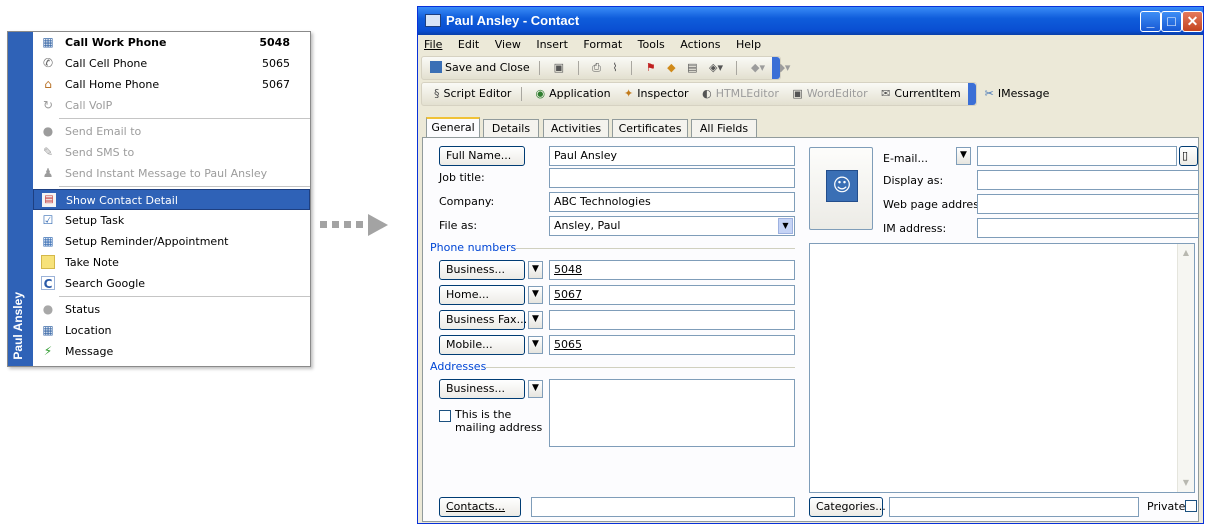 The image size is (1205, 527). Describe the element at coordinates (651, 67) in the screenshot. I see `flag-icon: ⚑` at that location.